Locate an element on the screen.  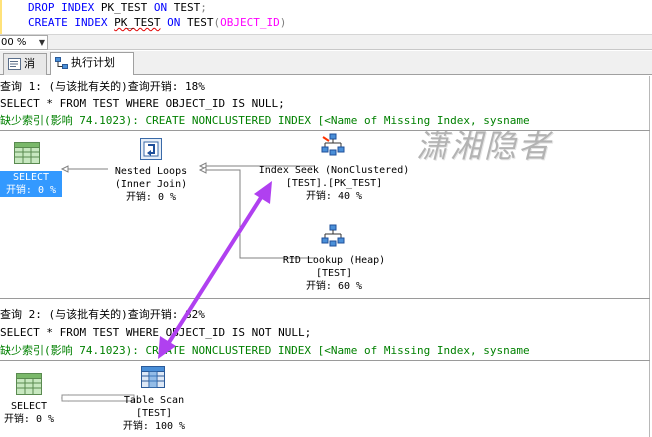
execution-plan-icon is located at coordinates (61, 63).